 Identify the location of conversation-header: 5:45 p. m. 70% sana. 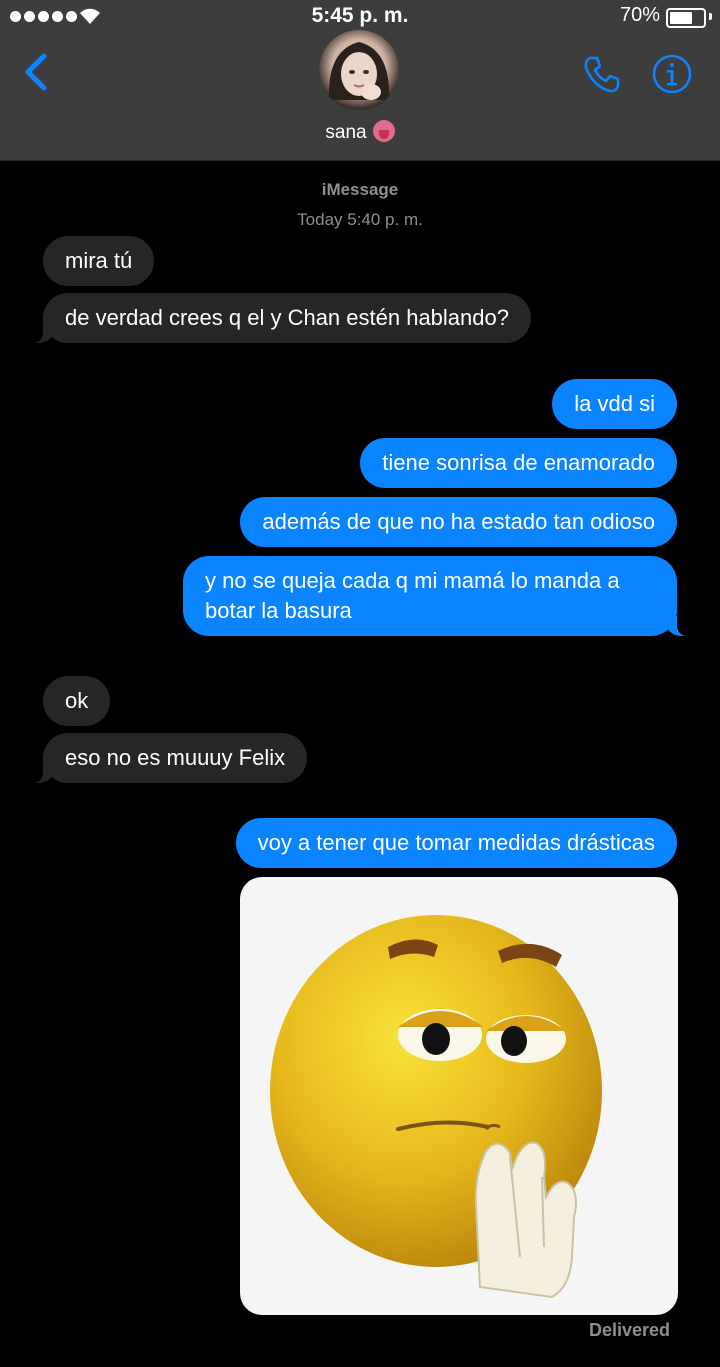
(360, 80).